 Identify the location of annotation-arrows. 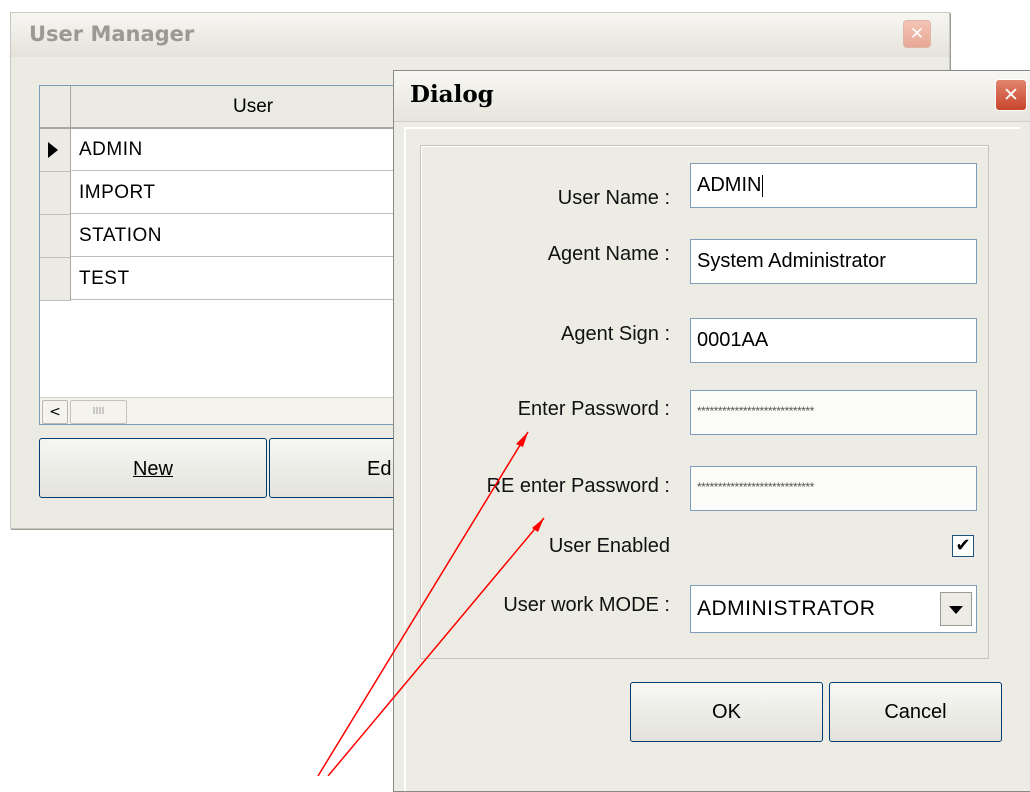
(431, 603).